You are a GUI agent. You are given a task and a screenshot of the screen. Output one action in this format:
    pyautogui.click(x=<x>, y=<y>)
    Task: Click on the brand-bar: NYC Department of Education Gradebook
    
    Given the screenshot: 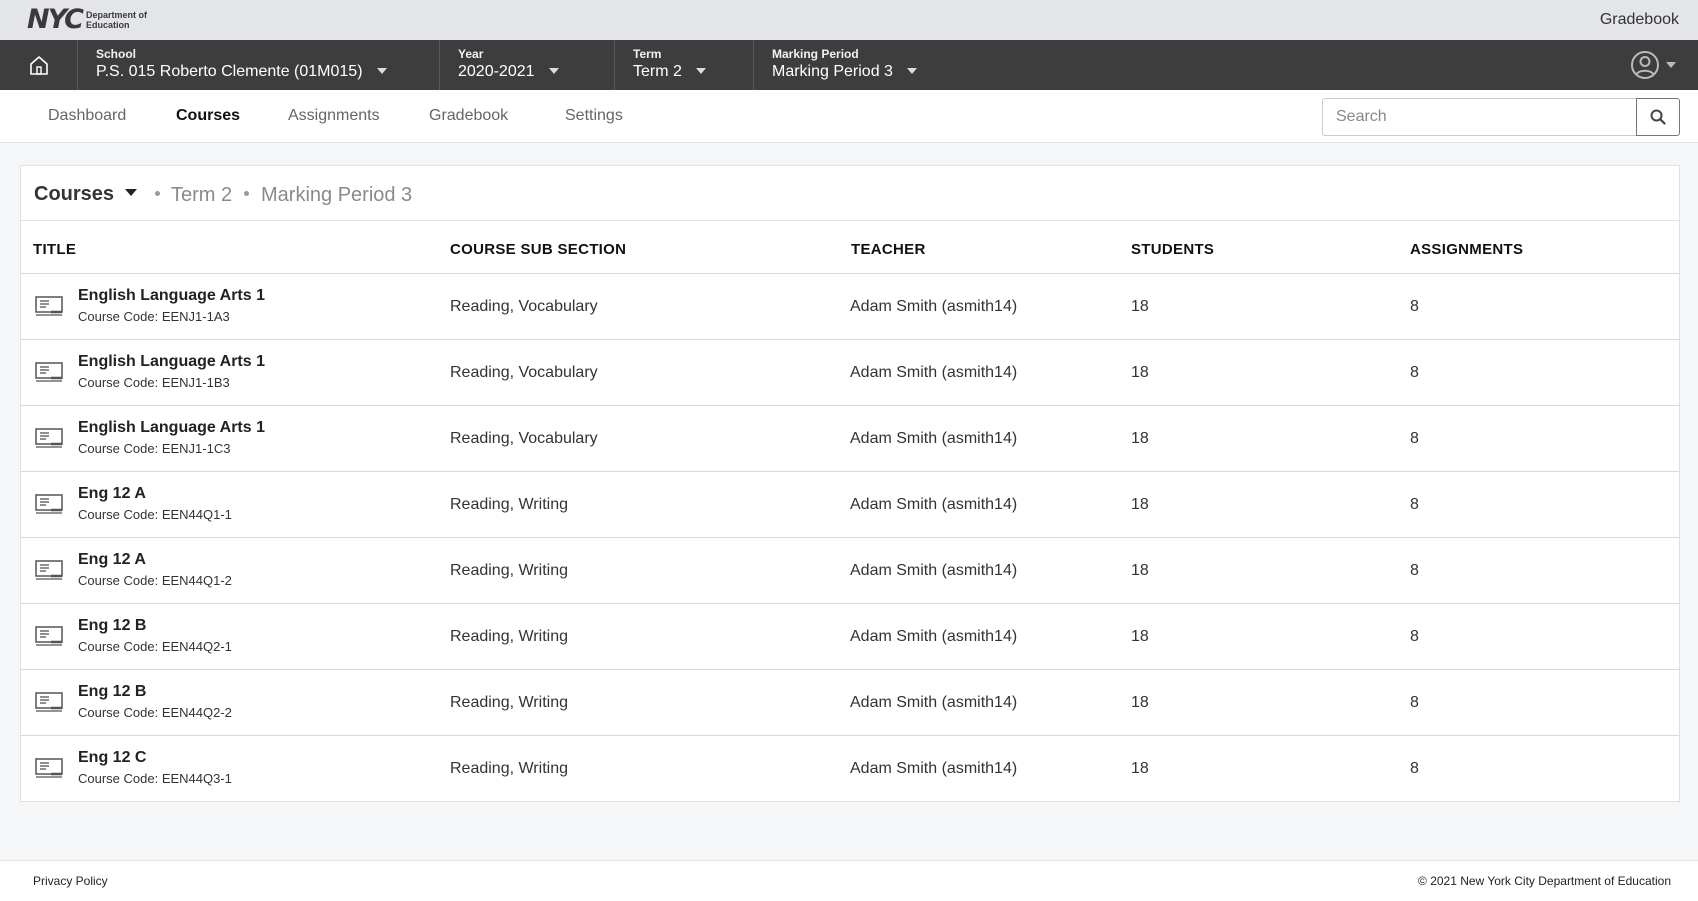 What is the action you would take?
    pyautogui.click(x=849, y=20)
    